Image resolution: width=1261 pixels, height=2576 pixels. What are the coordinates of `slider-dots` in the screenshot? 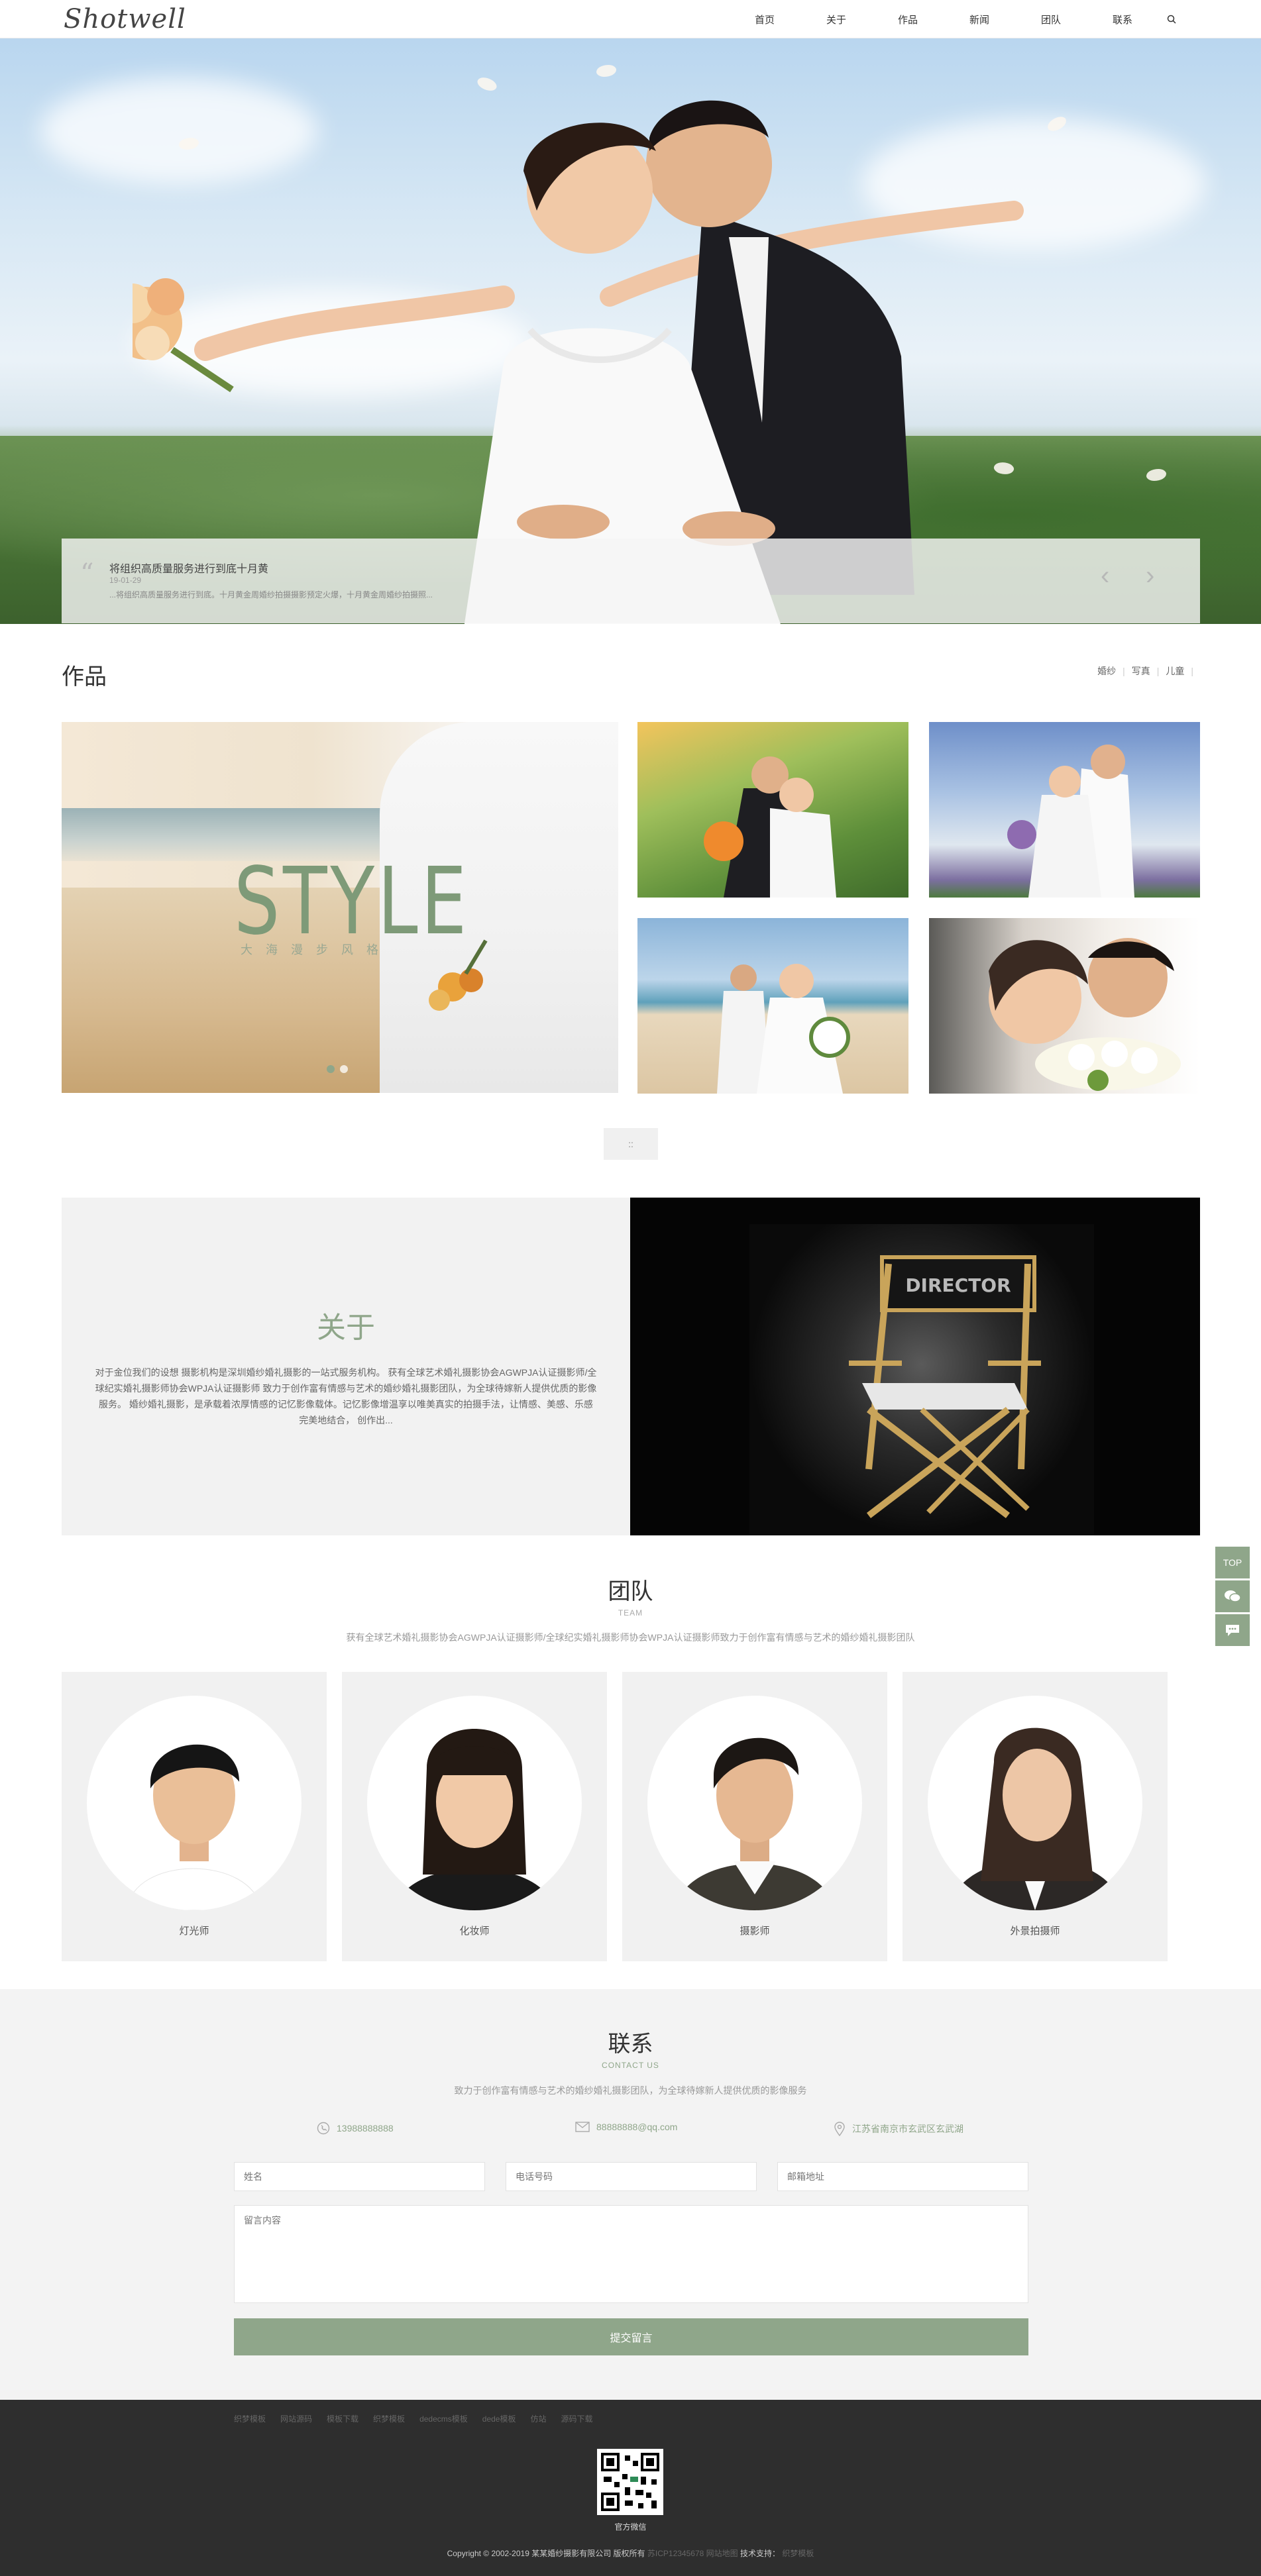 It's located at (338, 1069).